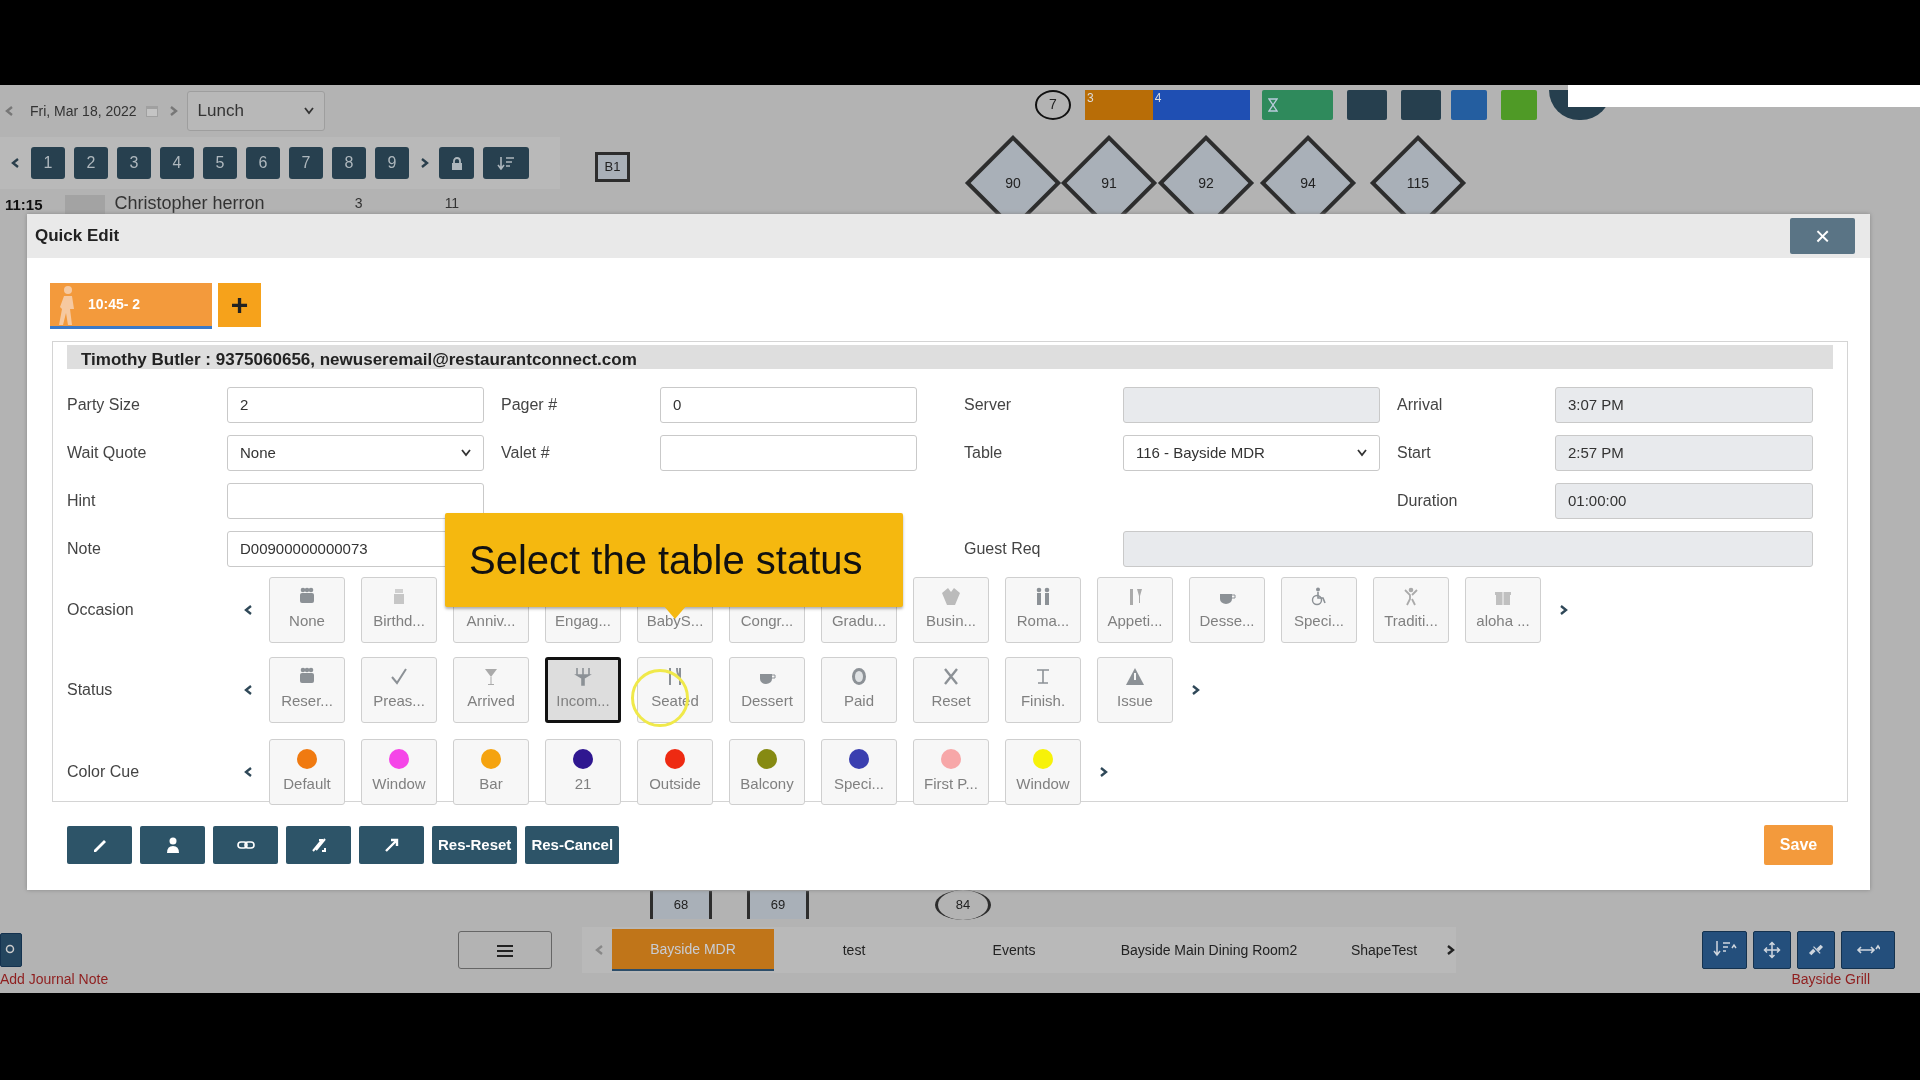 This screenshot has width=1920, height=1080. Describe the element at coordinates (854, 950) in the screenshot. I see `floor-tab: test` at that location.